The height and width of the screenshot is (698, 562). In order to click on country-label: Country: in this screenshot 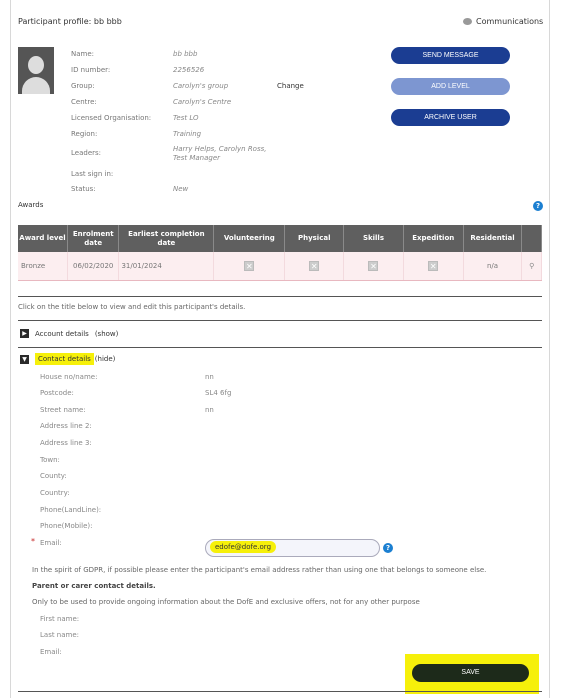, I will do `click(55, 493)`.